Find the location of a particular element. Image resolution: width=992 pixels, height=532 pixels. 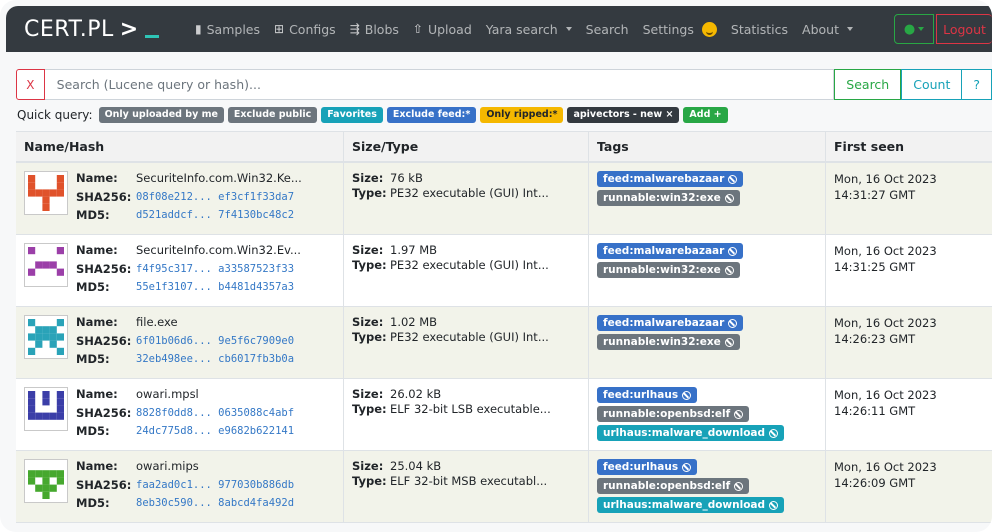

sha256-link: faa2ad0c1... 977030b886db is located at coordinates (215, 487).